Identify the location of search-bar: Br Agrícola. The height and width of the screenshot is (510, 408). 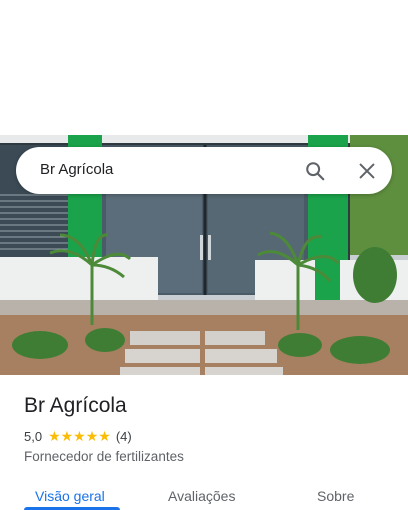
(204, 170).